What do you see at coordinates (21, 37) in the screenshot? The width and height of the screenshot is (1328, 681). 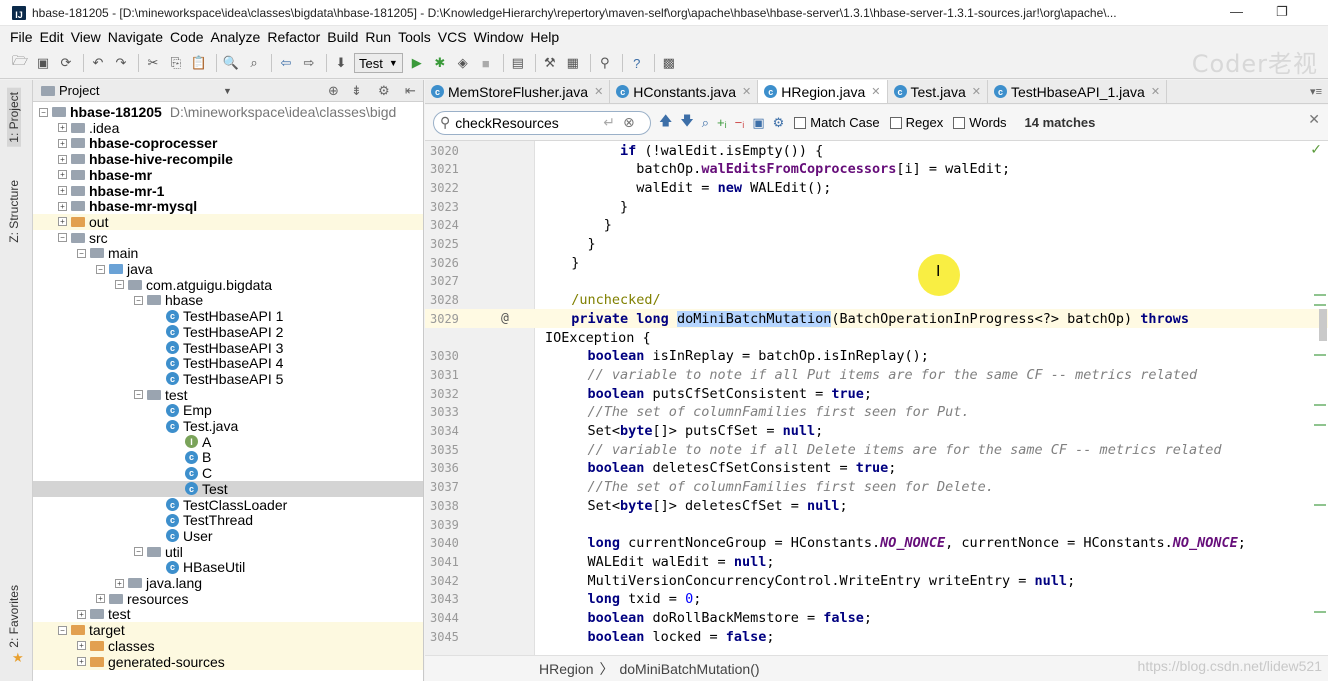 I see `menu-item-file: File` at bounding box center [21, 37].